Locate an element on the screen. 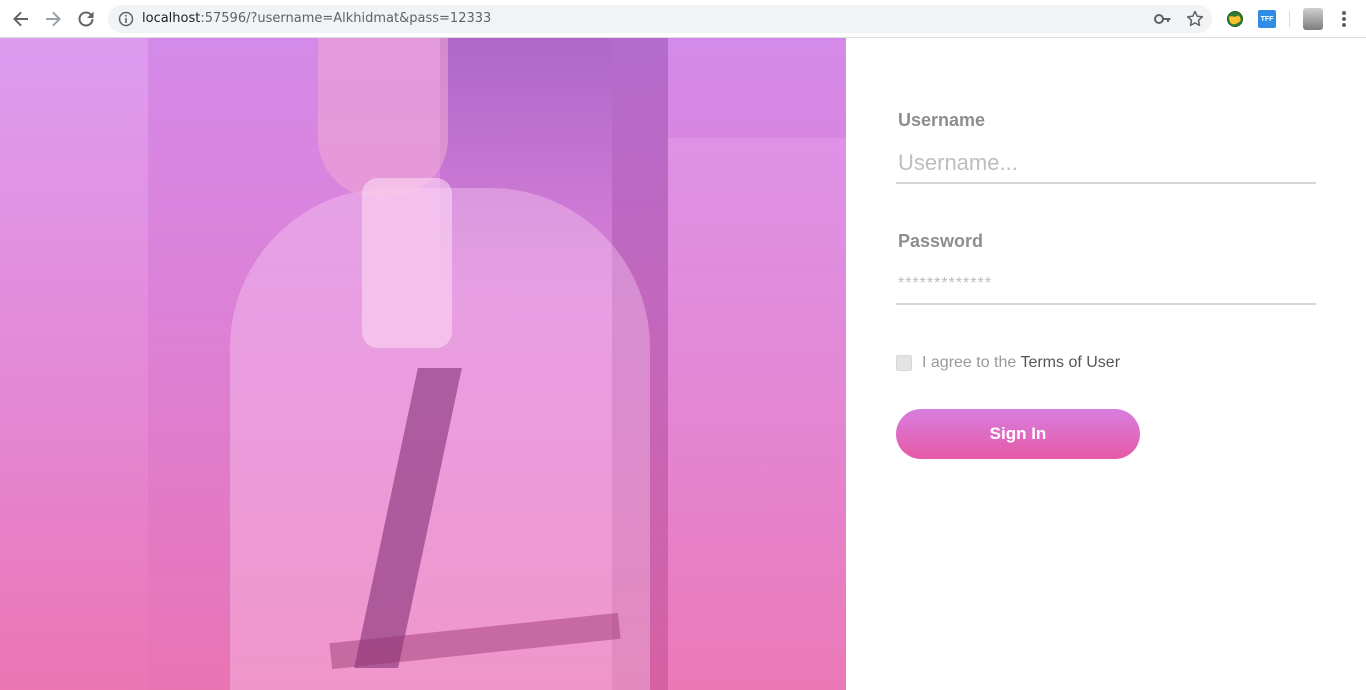 The height and width of the screenshot is (690, 1366). hero-background-mirror is located at coordinates (757, 414).